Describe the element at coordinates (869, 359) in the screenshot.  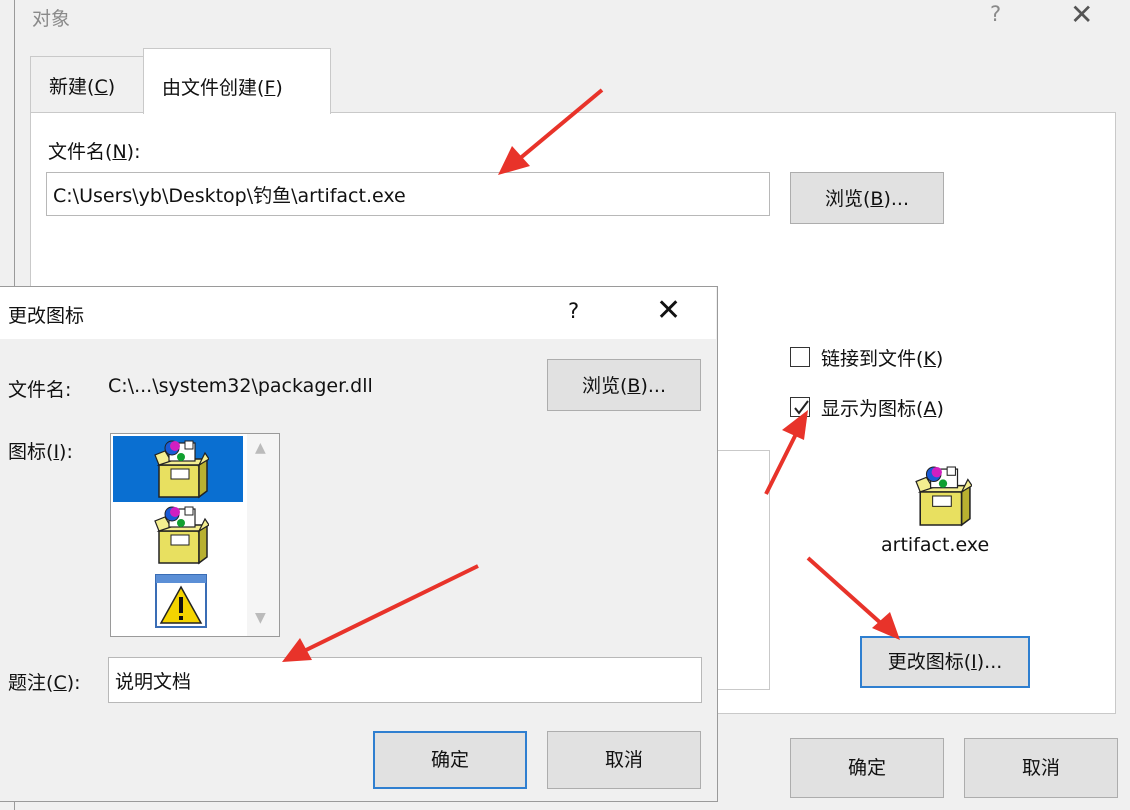
I see `link-label-text: 链接到文件` at that location.